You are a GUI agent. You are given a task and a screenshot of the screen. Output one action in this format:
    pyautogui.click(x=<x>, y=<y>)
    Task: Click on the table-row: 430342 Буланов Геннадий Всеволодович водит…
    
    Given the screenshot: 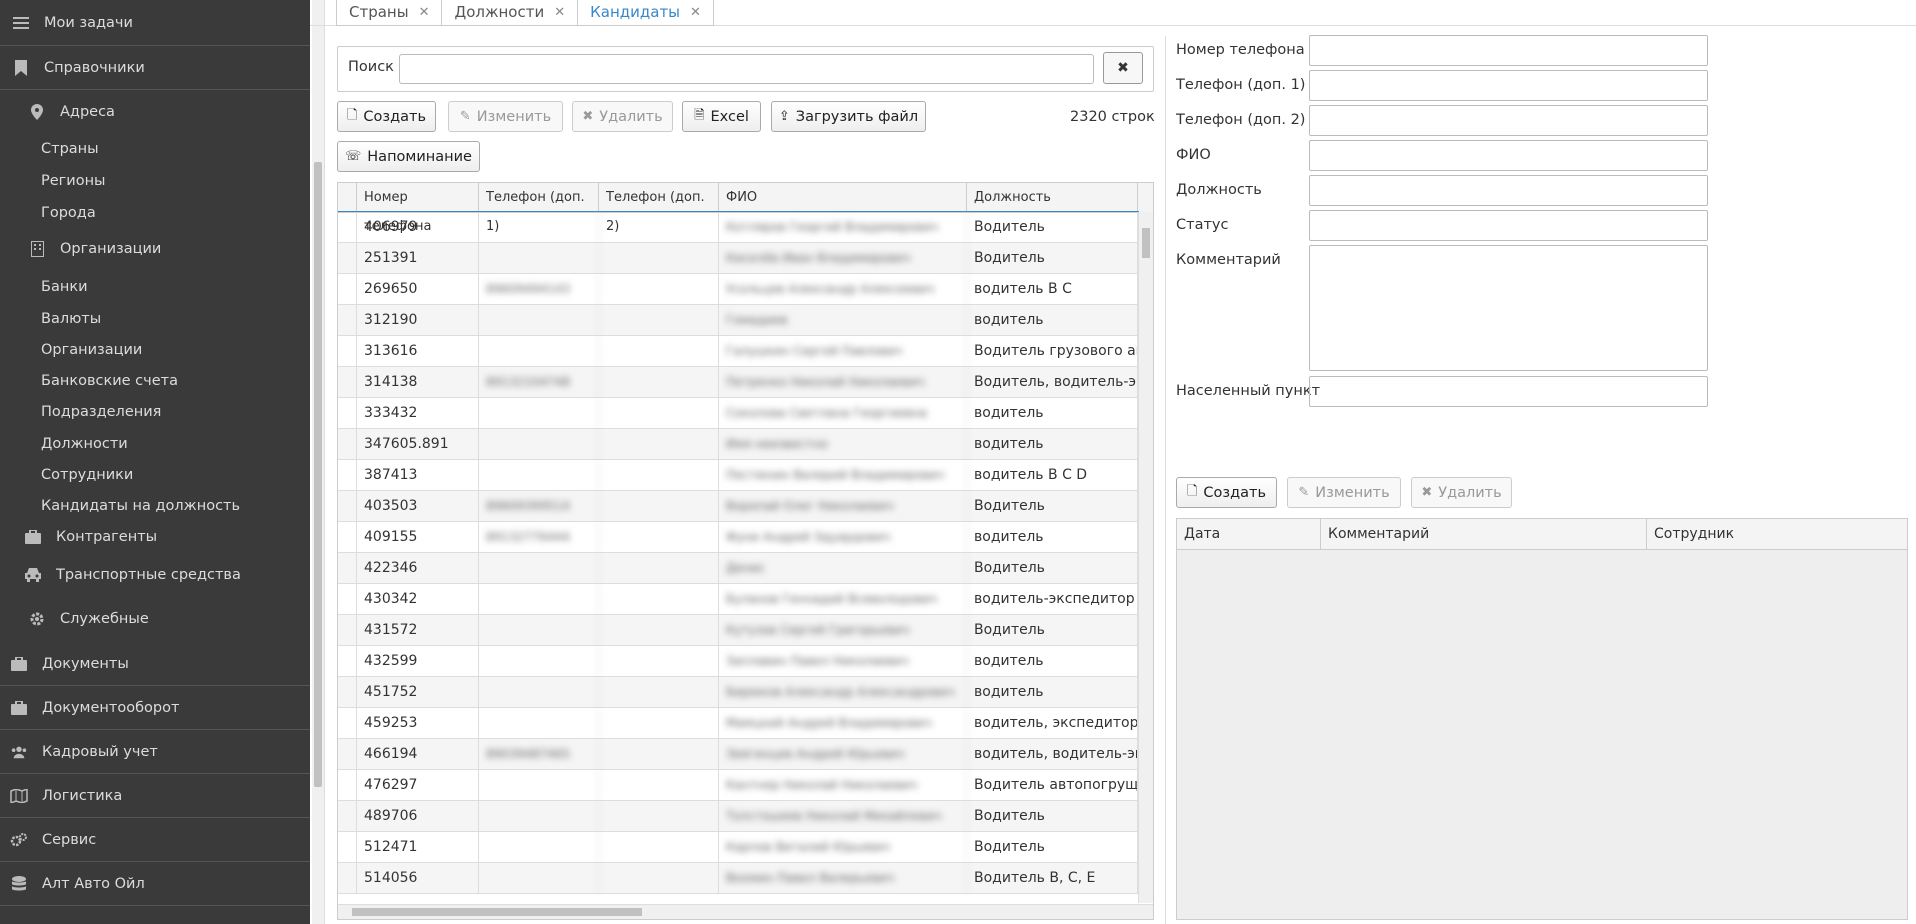 What is the action you would take?
    pyautogui.click(x=738, y=599)
    